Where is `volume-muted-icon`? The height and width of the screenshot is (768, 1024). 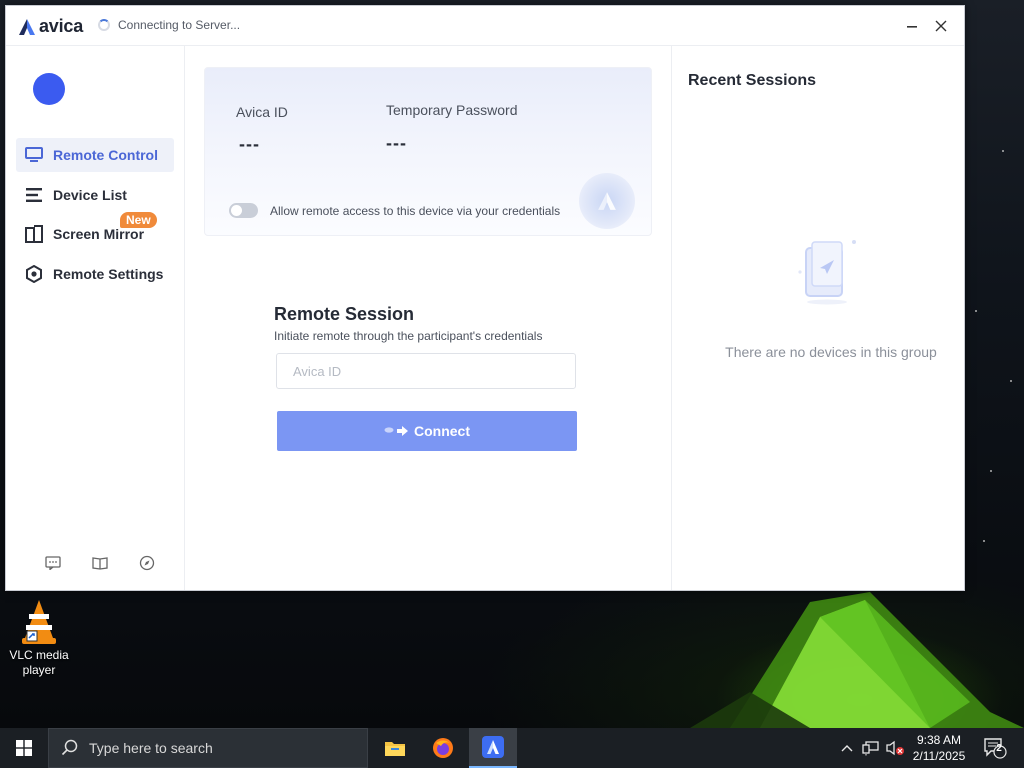 volume-muted-icon is located at coordinates (895, 748).